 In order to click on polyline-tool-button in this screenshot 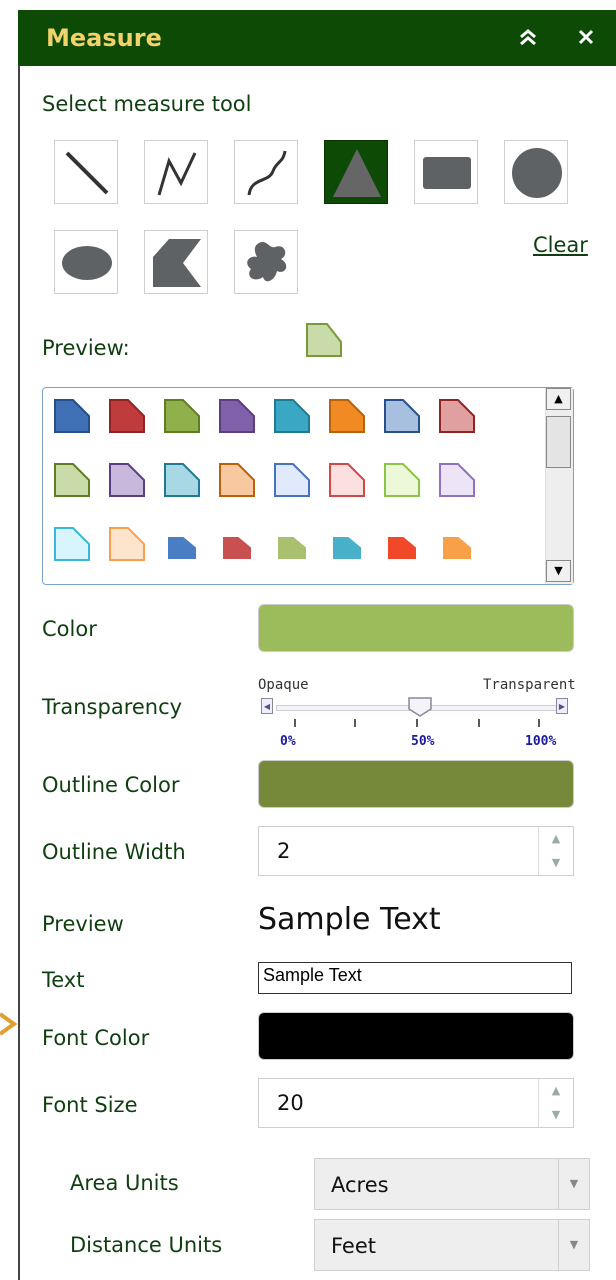, I will do `click(176, 172)`.